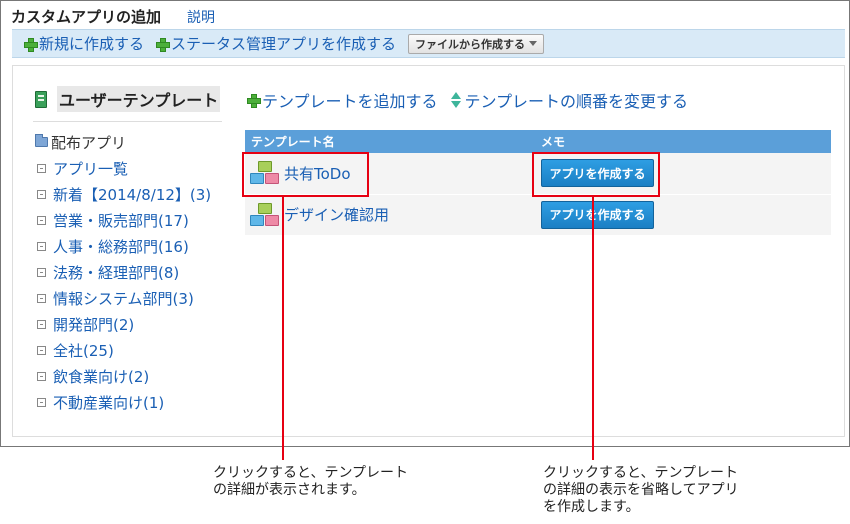  I want to click on table-row: 共有ToDo アプリを作成する, so click(538, 174).